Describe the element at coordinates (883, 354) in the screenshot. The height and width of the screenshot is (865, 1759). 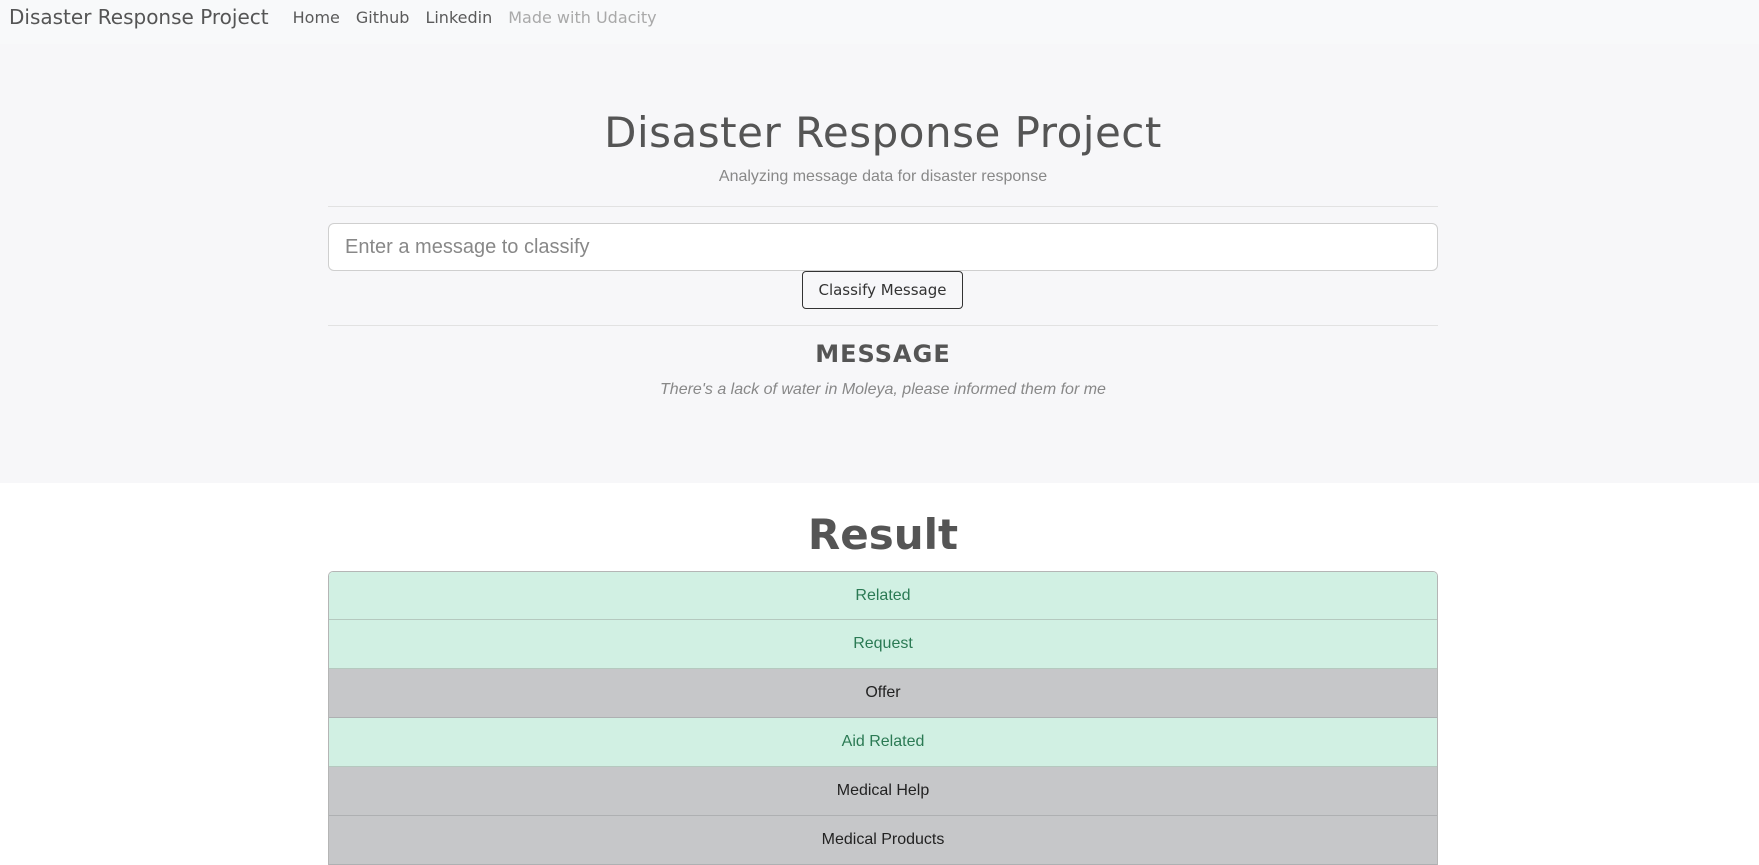
I see `message-heading: MESSAGE` at that location.